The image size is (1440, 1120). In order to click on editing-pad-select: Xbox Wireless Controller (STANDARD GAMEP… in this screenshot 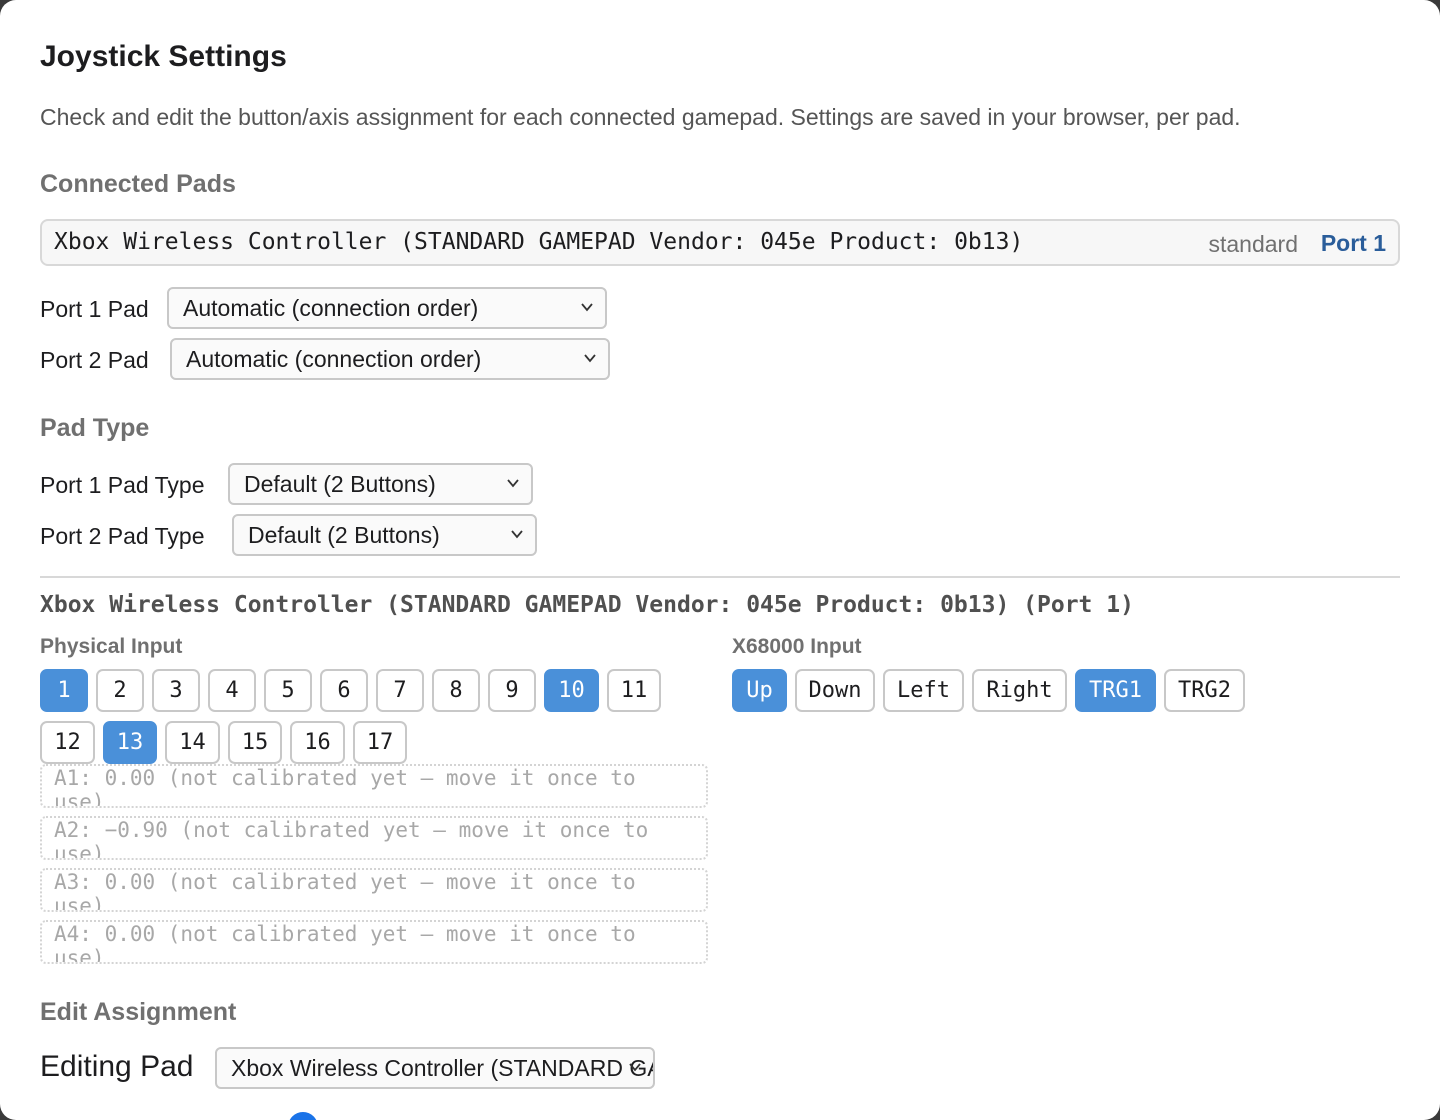, I will do `click(435, 1068)`.